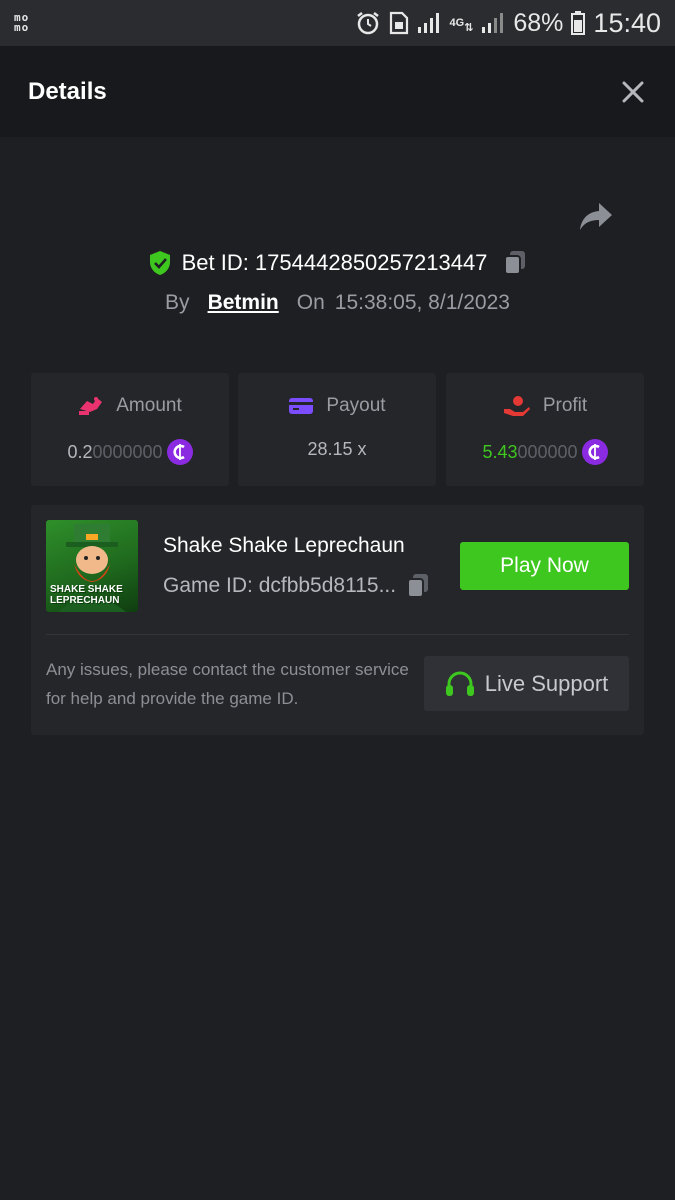 This screenshot has height=1200, width=675. Describe the element at coordinates (91, 406) in the screenshot. I see `amount-icon` at that location.